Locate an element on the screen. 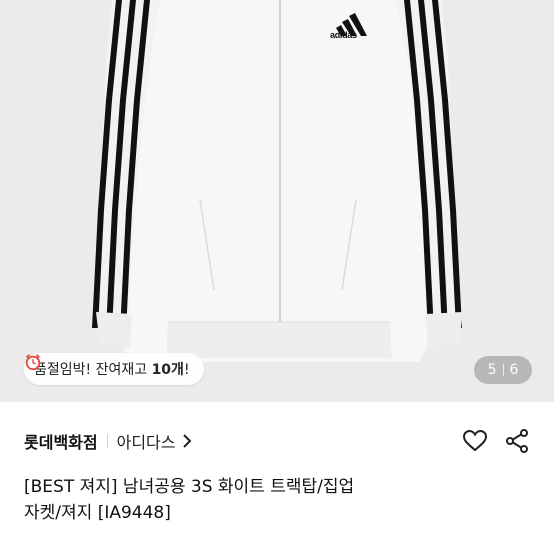  image-counter: 5 6 is located at coordinates (503, 370).